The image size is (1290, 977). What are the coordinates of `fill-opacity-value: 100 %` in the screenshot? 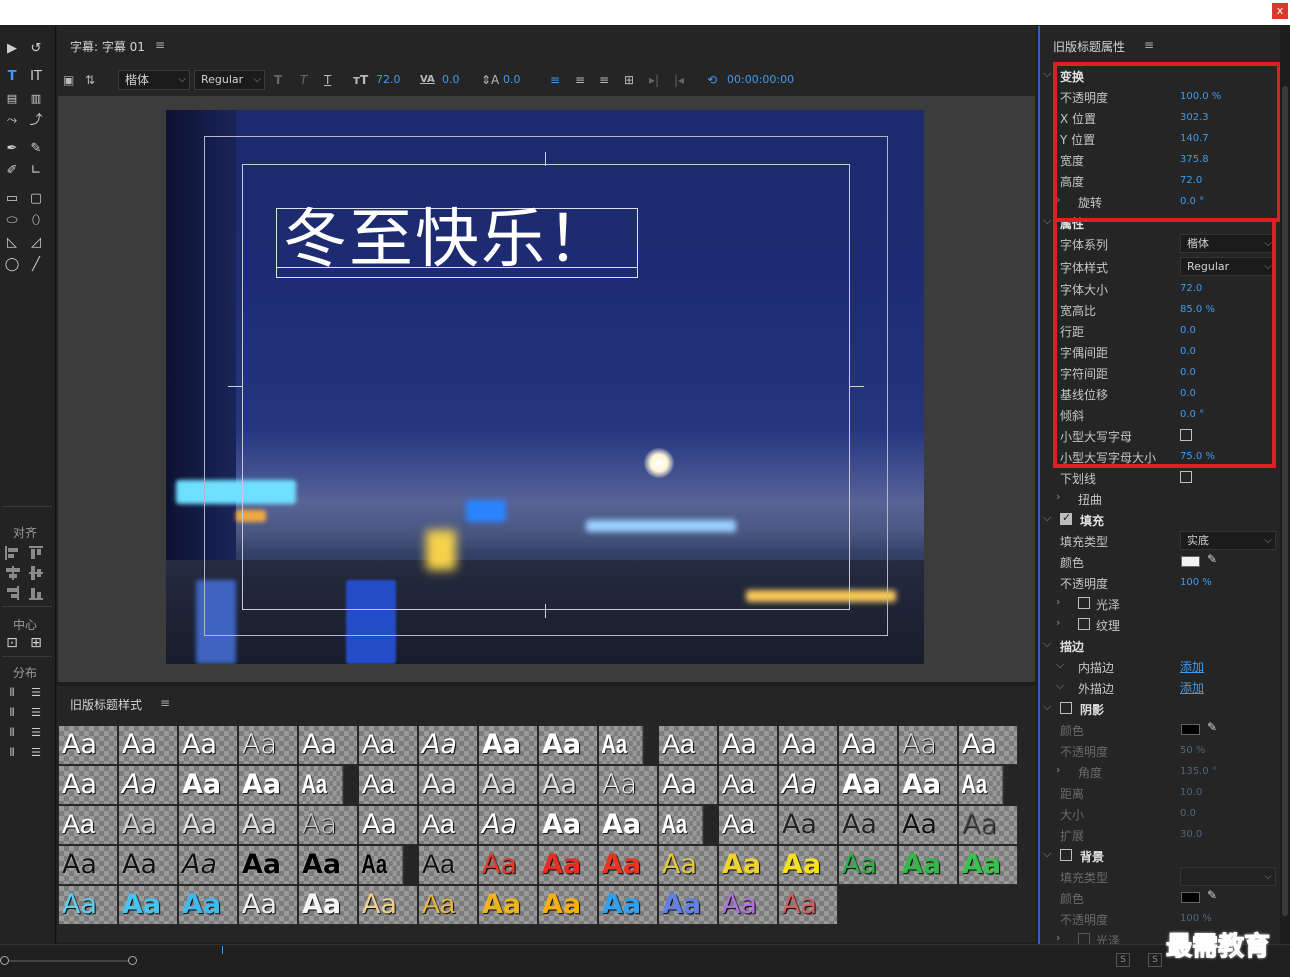 It's located at (1196, 582).